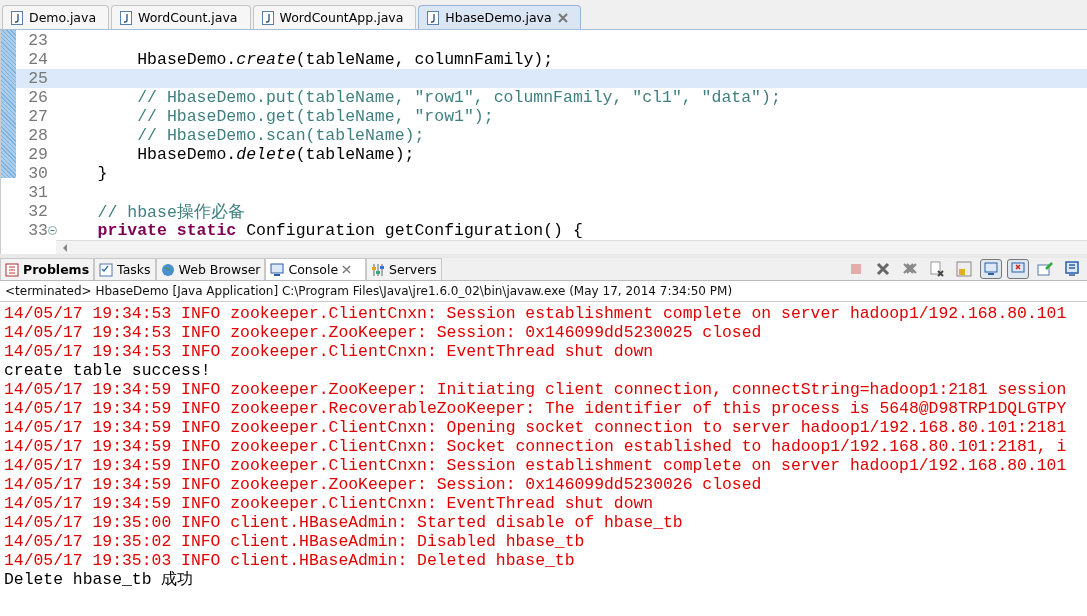 This screenshot has height=616, width=1087. What do you see at coordinates (289, 560) in the screenshot?
I see `console-line: 14/05/17 19:35:03 INFO client.HBaseAdmin: Deleted hbase_tb` at bounding box center [289, 560].